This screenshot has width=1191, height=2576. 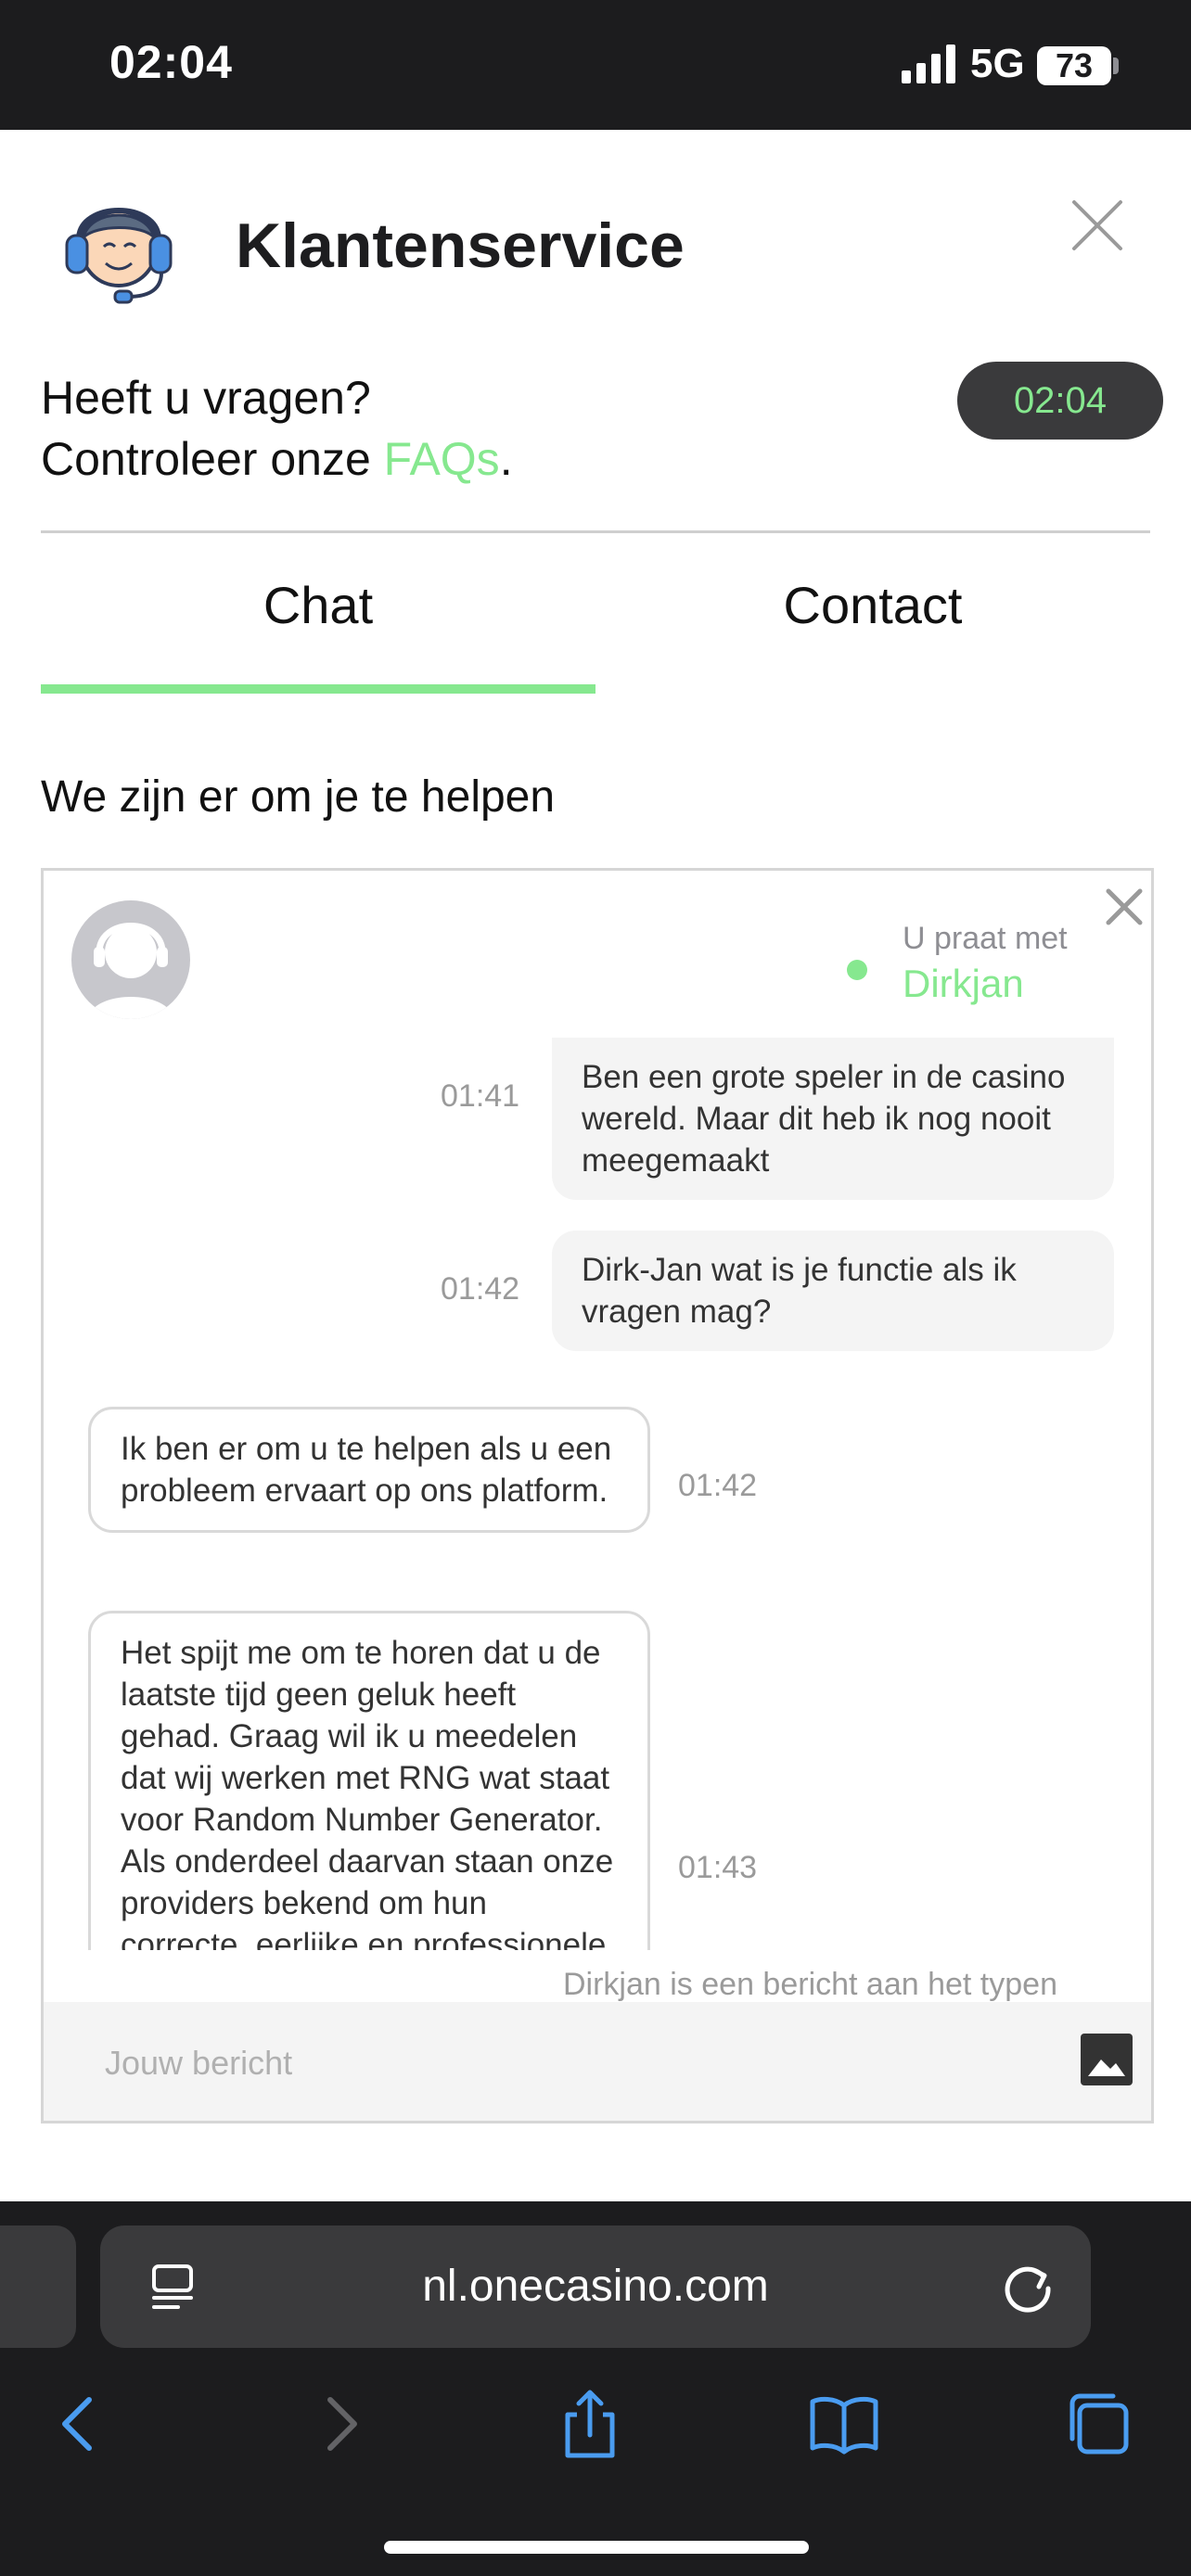 I want to click on faq-line: Controleer onze FAQs., so click(x=277, y=459).